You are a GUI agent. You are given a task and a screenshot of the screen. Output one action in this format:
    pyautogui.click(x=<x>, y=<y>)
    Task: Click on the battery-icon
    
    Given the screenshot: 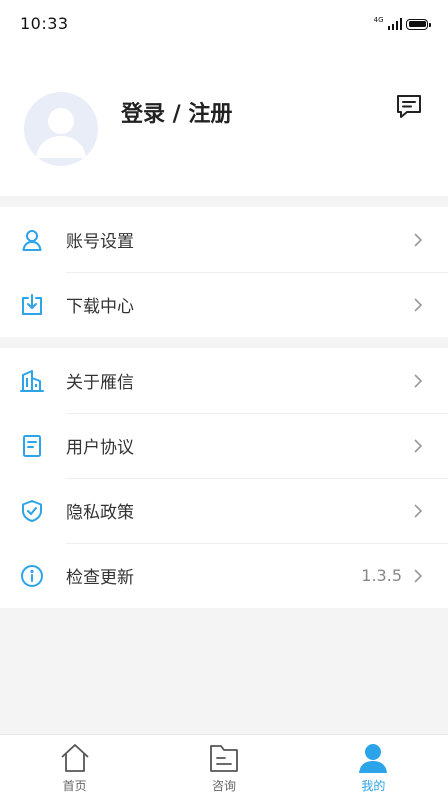 What is the action you would take?
    pyautogui.click(x=418, y=24)
    